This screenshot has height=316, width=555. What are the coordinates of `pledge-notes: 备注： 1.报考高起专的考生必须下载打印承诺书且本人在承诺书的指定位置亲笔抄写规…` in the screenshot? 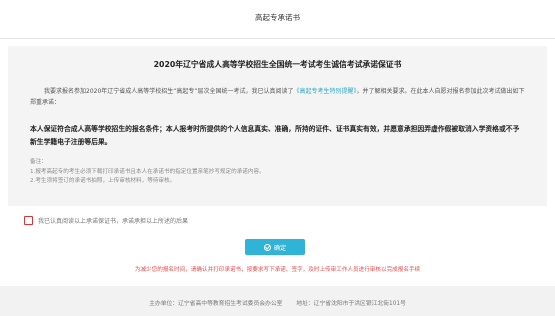 It's located at (280, 172).